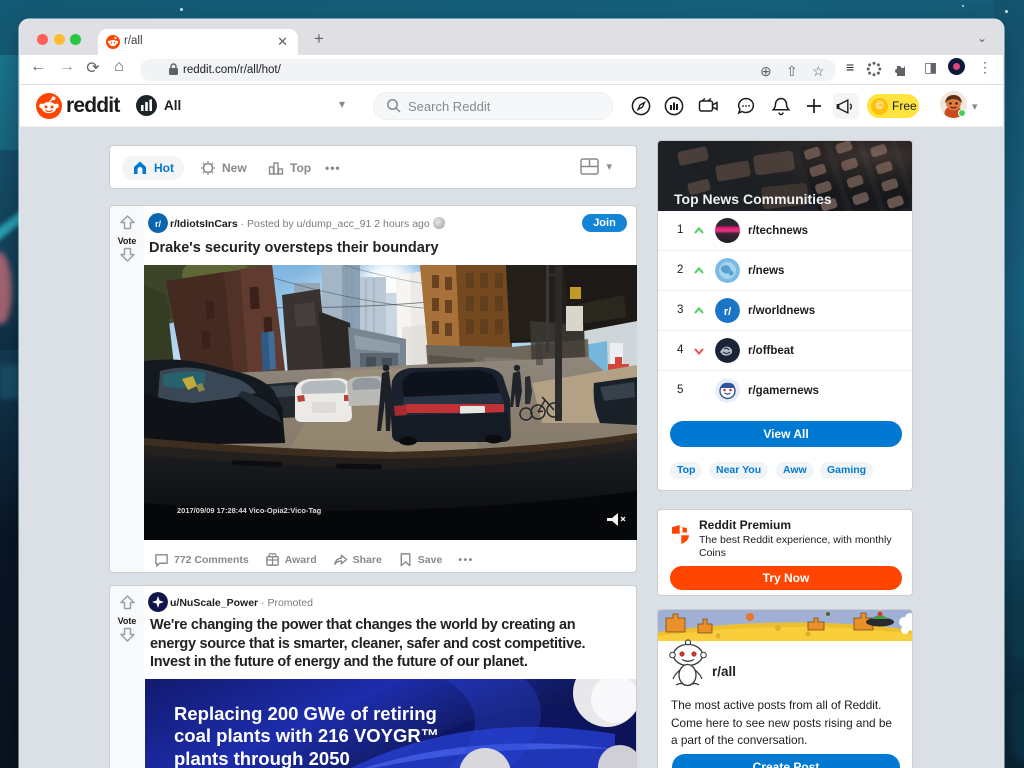 Image resolution: width=1024 pixels, height=768 pixels. Describe the element at coordinates (305, 713) in the screenshot. I see `svg-text: Replacing 200 GWe of retiring` at that location.